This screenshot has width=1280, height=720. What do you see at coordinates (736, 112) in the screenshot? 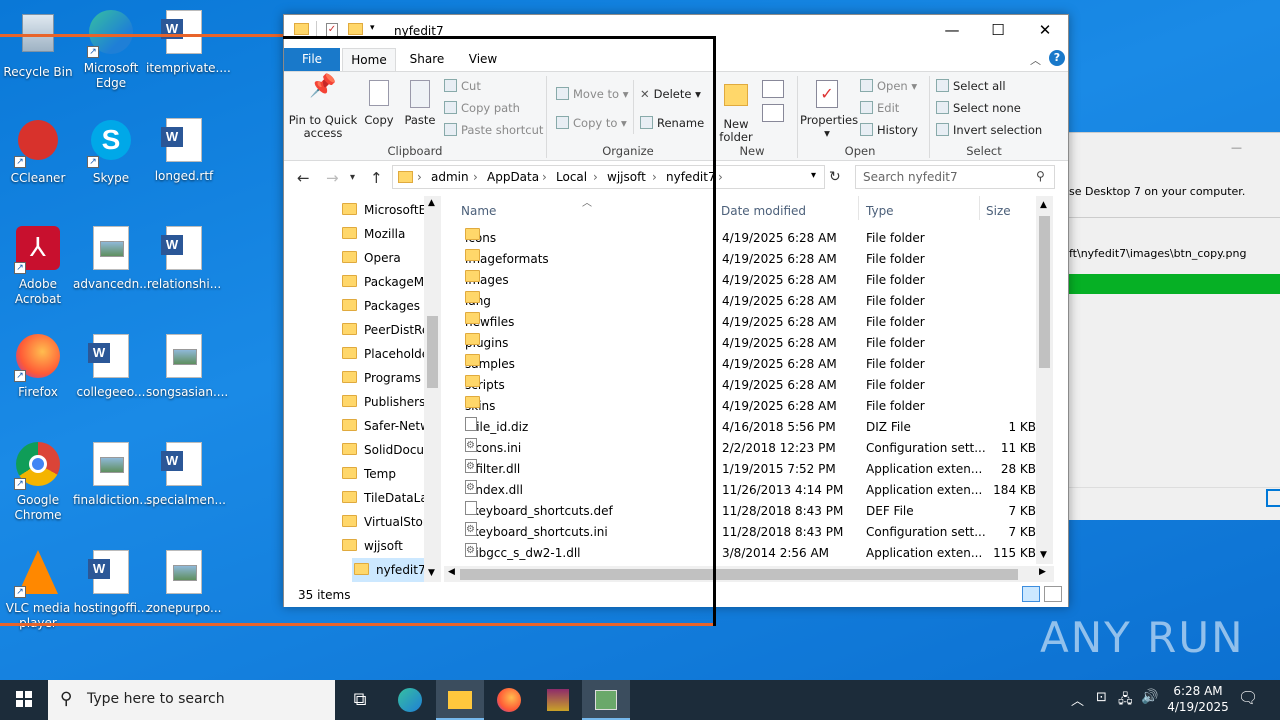
I see `new-folder-button: New folder` at bounding box center [736, 112].